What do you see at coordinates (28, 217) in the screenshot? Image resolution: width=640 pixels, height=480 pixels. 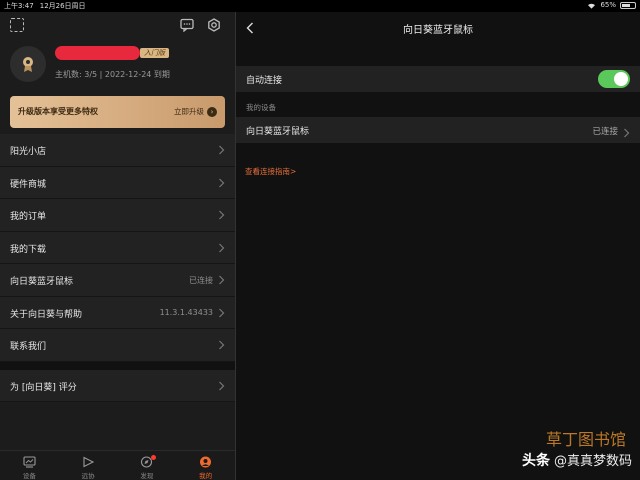 I see `menu-item-label: 我的订单` at bounding box center [28, 217].